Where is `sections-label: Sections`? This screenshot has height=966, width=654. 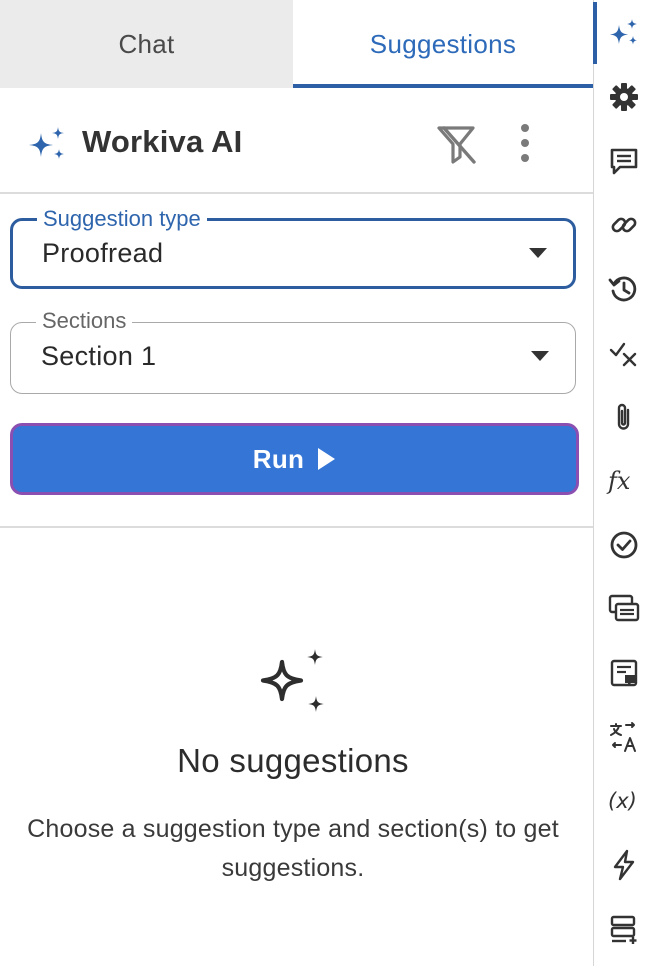
sections-label: Sections is located at coordinates (84, 321).